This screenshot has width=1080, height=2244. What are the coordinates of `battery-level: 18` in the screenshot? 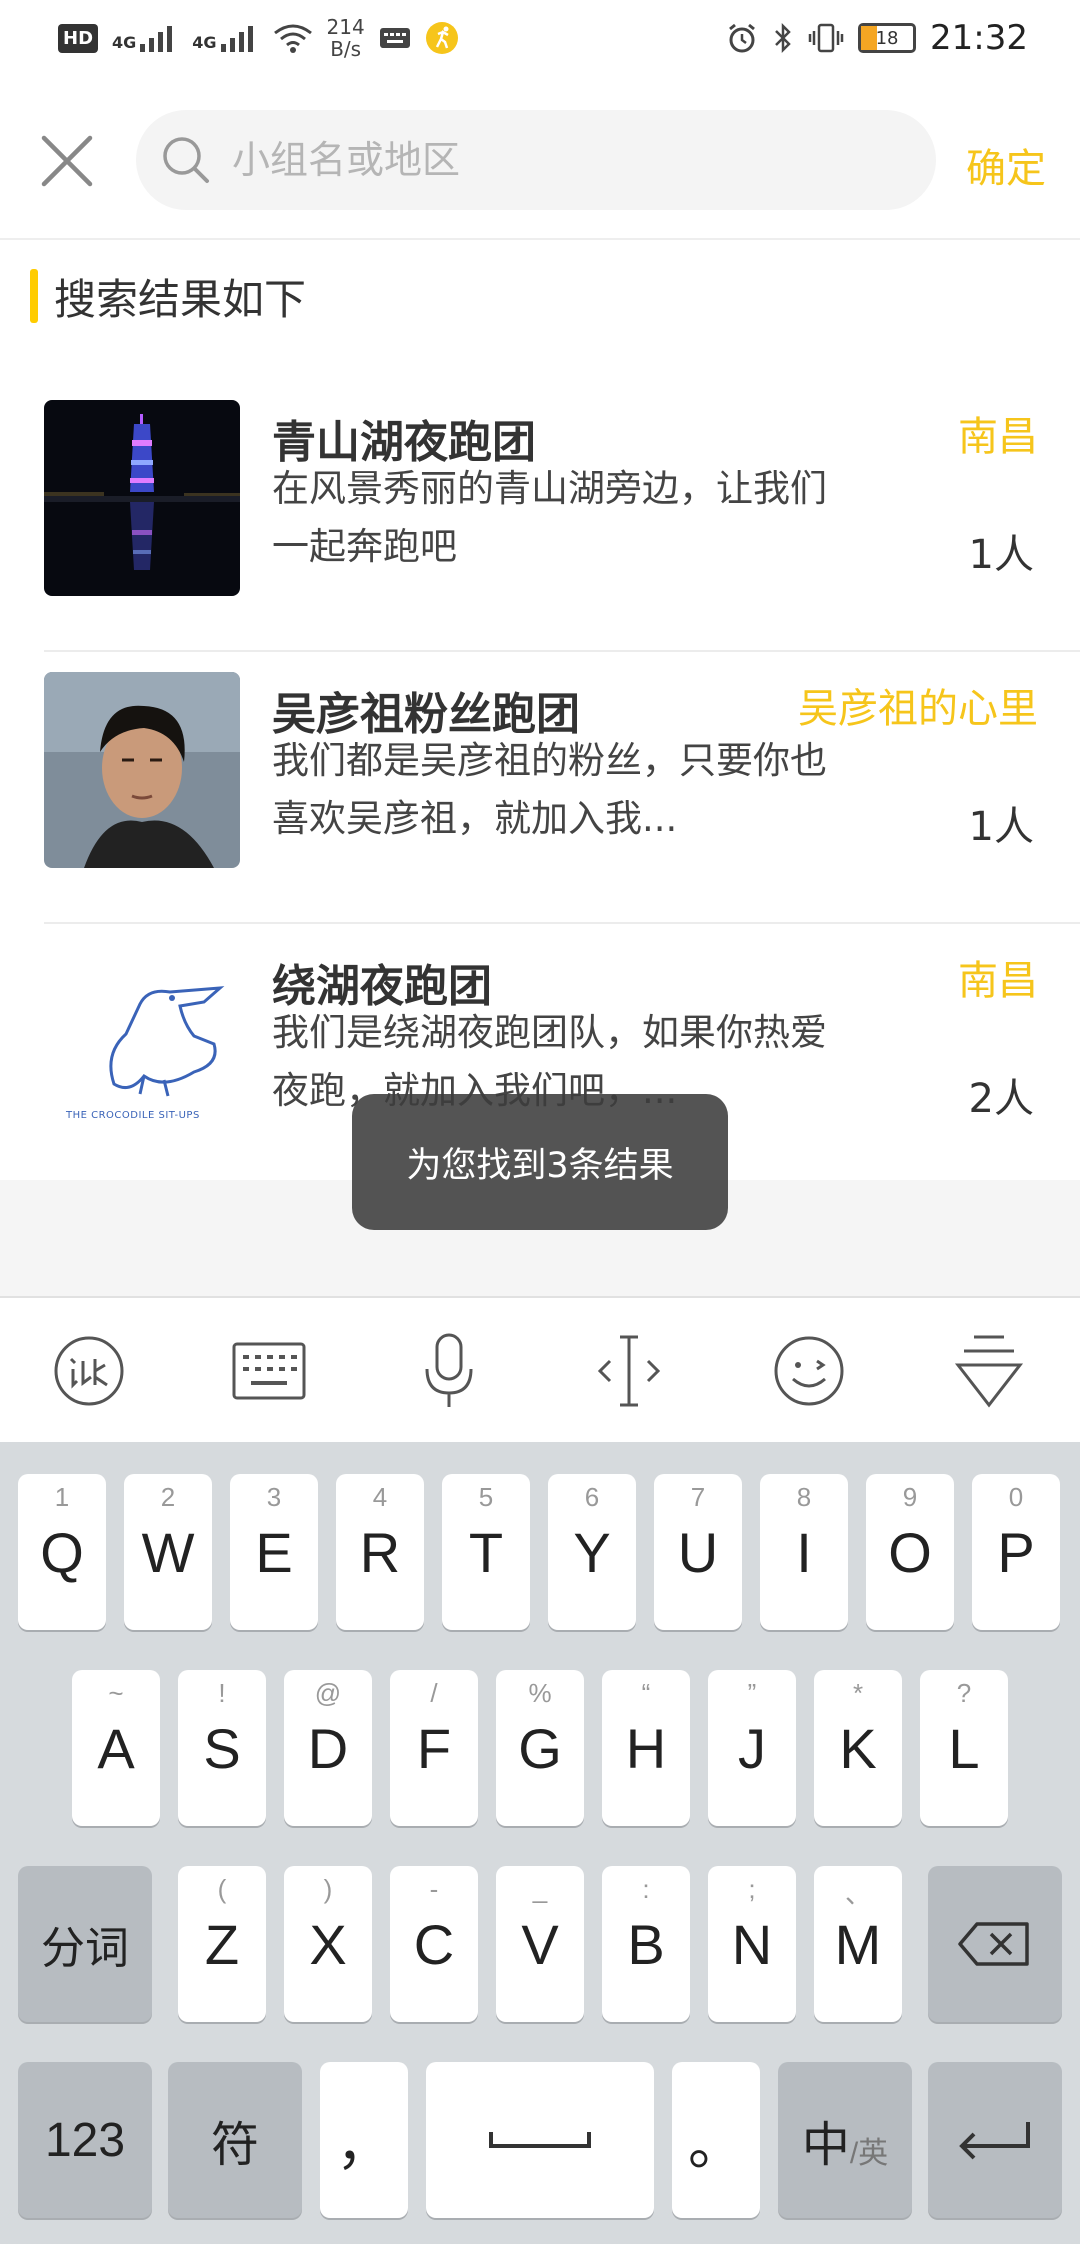 It's located at (887, 38).